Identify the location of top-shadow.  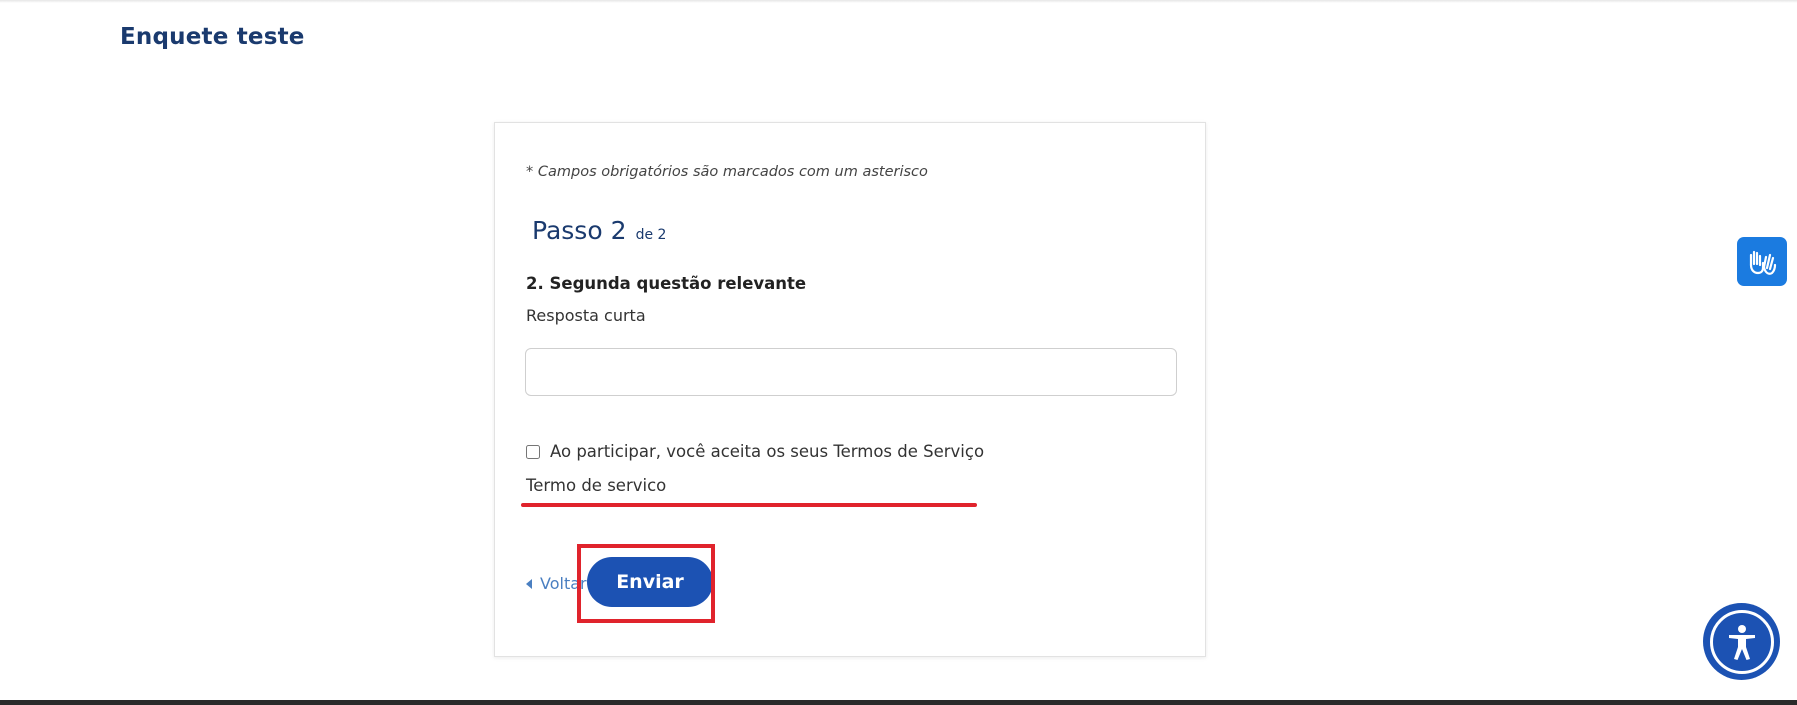
(898, 1).